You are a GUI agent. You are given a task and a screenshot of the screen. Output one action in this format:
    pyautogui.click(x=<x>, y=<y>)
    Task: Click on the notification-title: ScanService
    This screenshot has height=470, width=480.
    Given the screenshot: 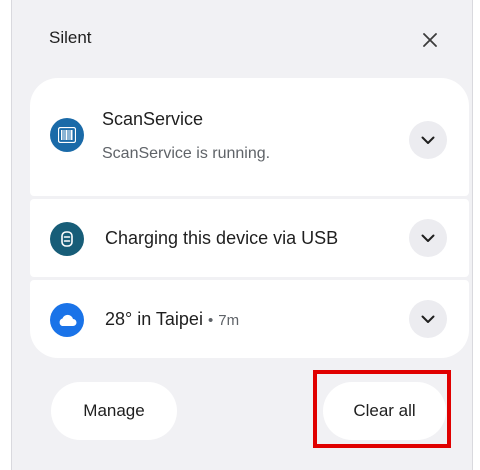 What is the action you would take?
    pyautogui.click(x=153, y=119)
    